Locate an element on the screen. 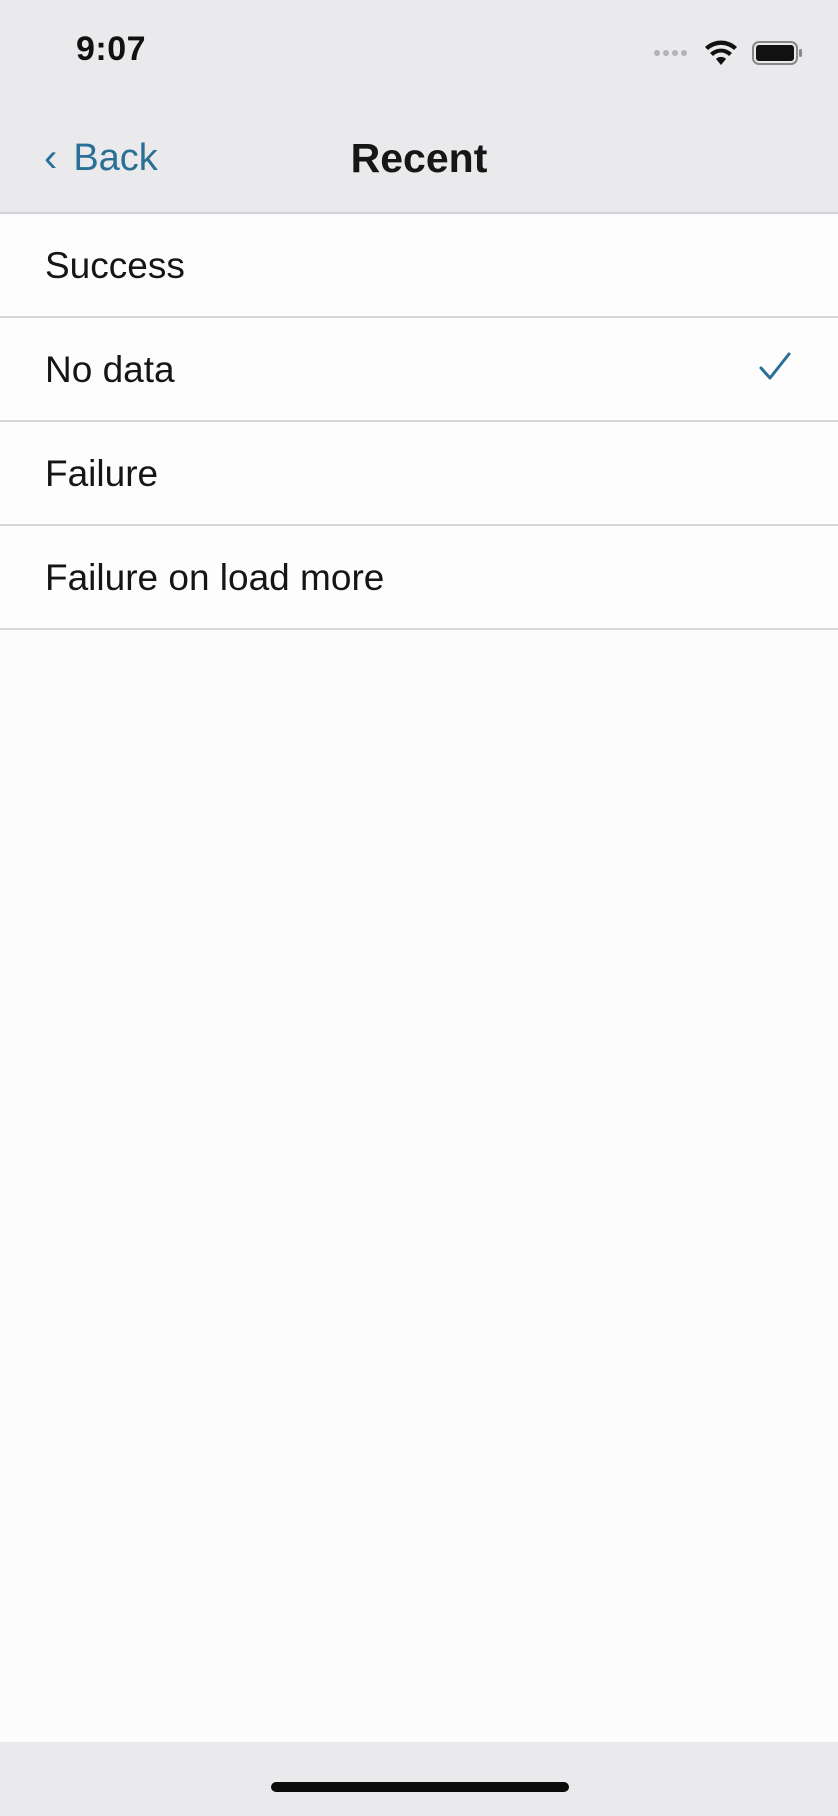 The image size is (838, 1816). cellular-signal-icon is located at coordinates (672, 53).